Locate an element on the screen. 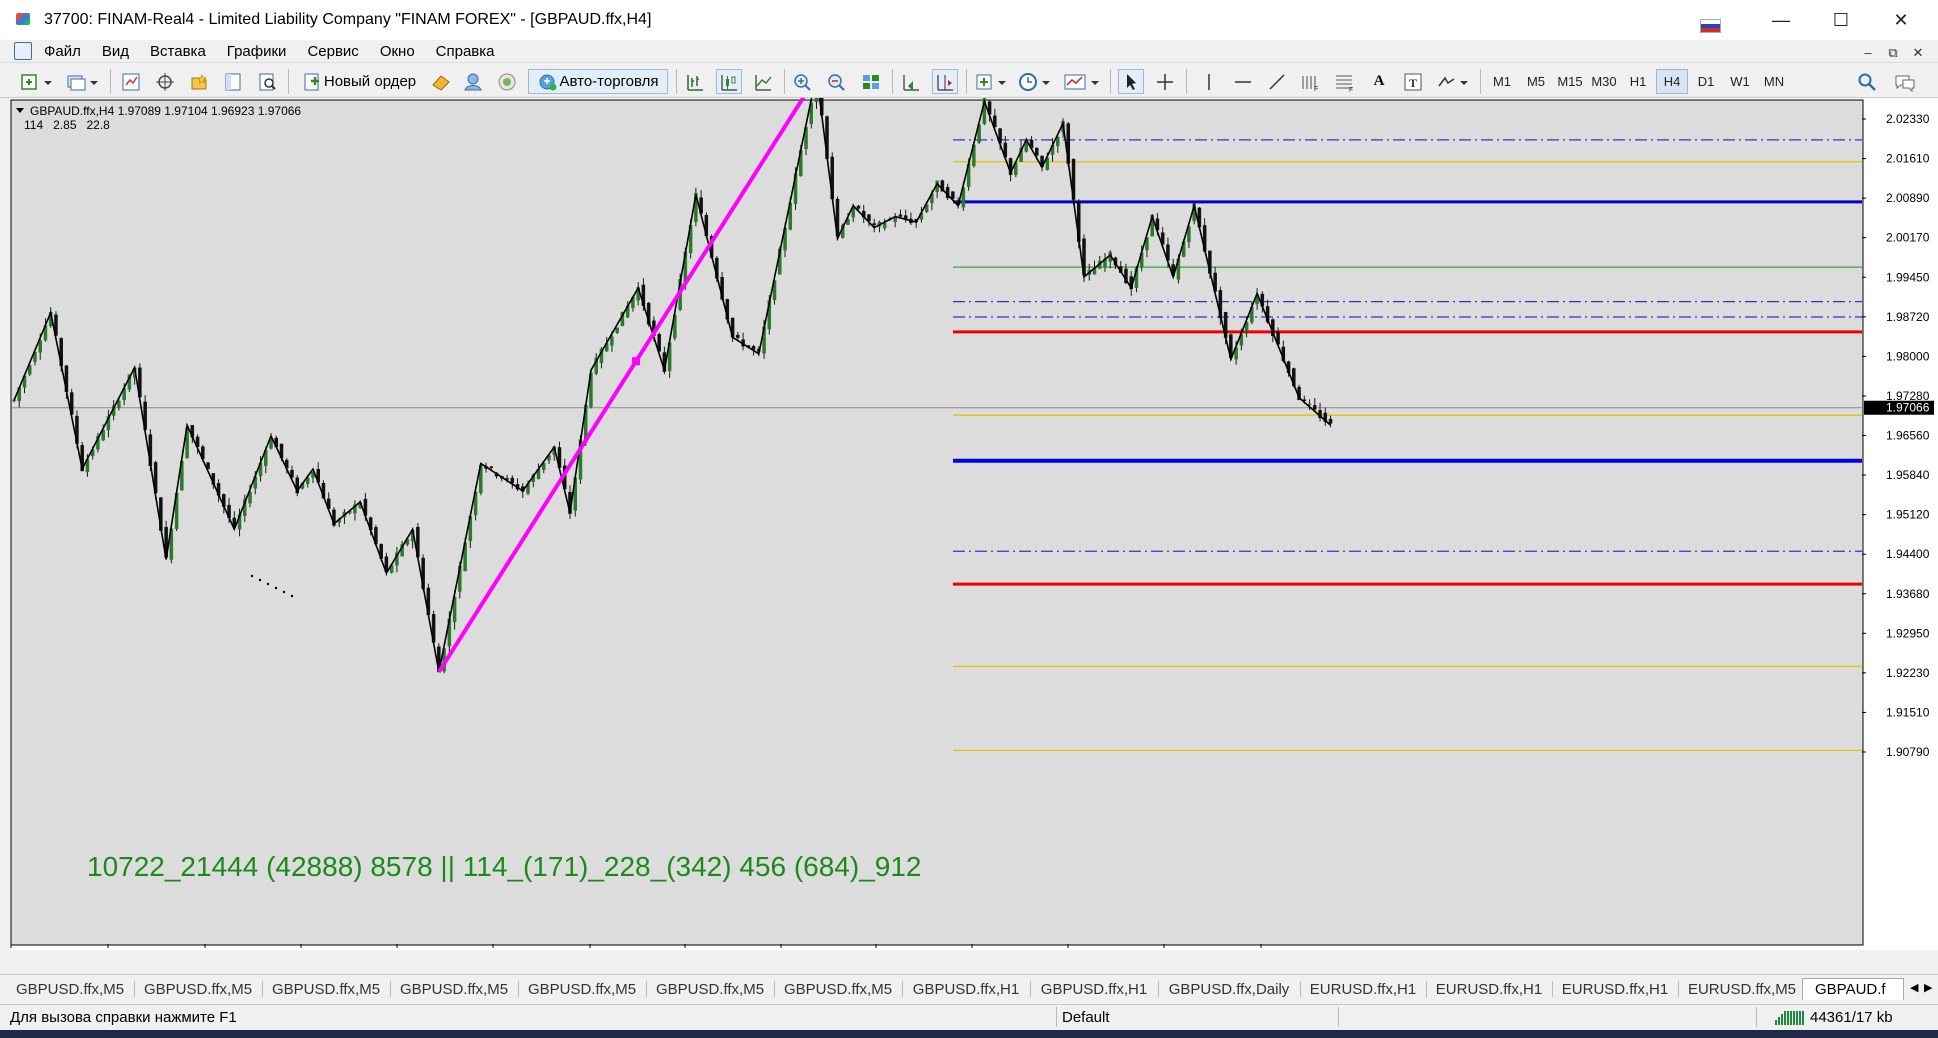 The height and width of the screenshot is (1038, 1938). crosshair-navigator-icon is located at coordinates (165, 81).